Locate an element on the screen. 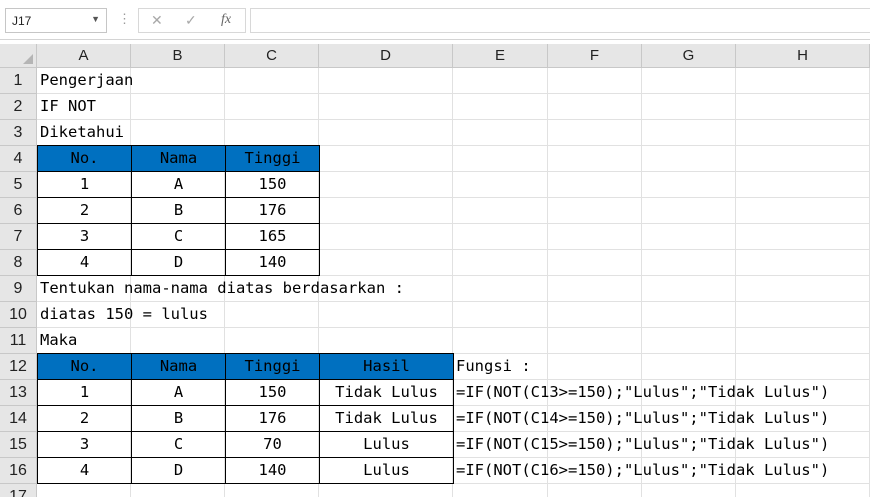  table1-header-0: No. is located at coordinates (84, 158).